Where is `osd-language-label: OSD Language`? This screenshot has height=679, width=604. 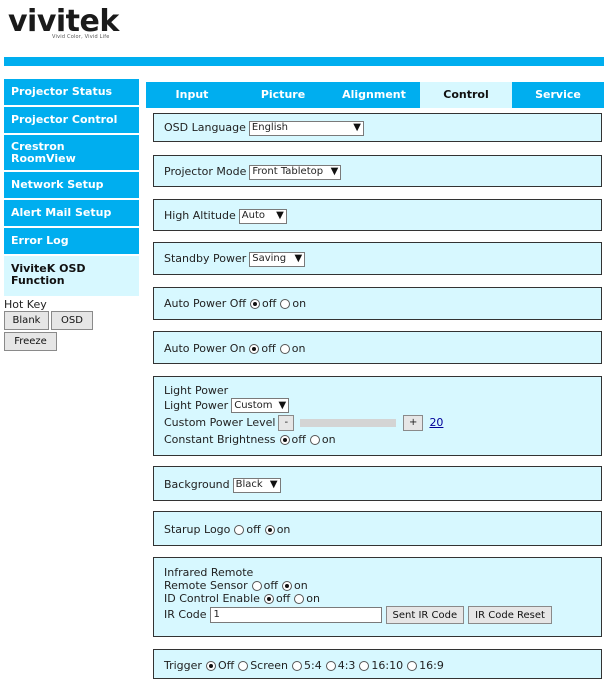
osd-language-label: OSD Language is located at coordinates (205, 127).